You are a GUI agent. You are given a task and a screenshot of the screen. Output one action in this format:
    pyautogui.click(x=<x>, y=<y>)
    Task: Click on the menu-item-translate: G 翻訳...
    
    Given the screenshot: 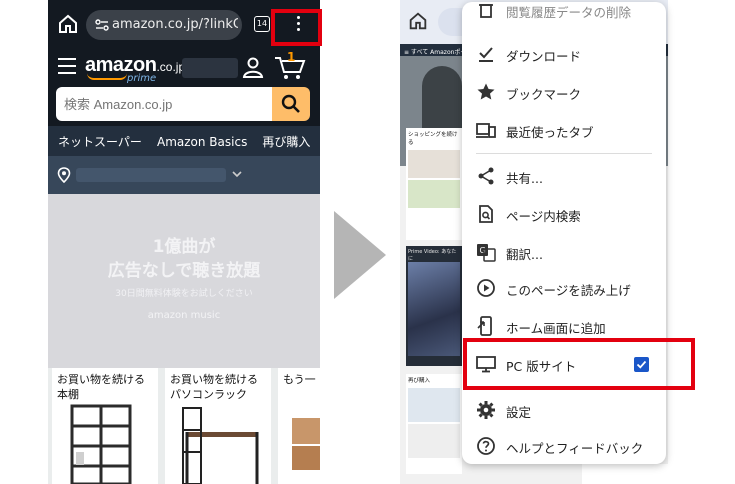 What is the action you would take?
    pyautogui.click(x=564, y=252)
    